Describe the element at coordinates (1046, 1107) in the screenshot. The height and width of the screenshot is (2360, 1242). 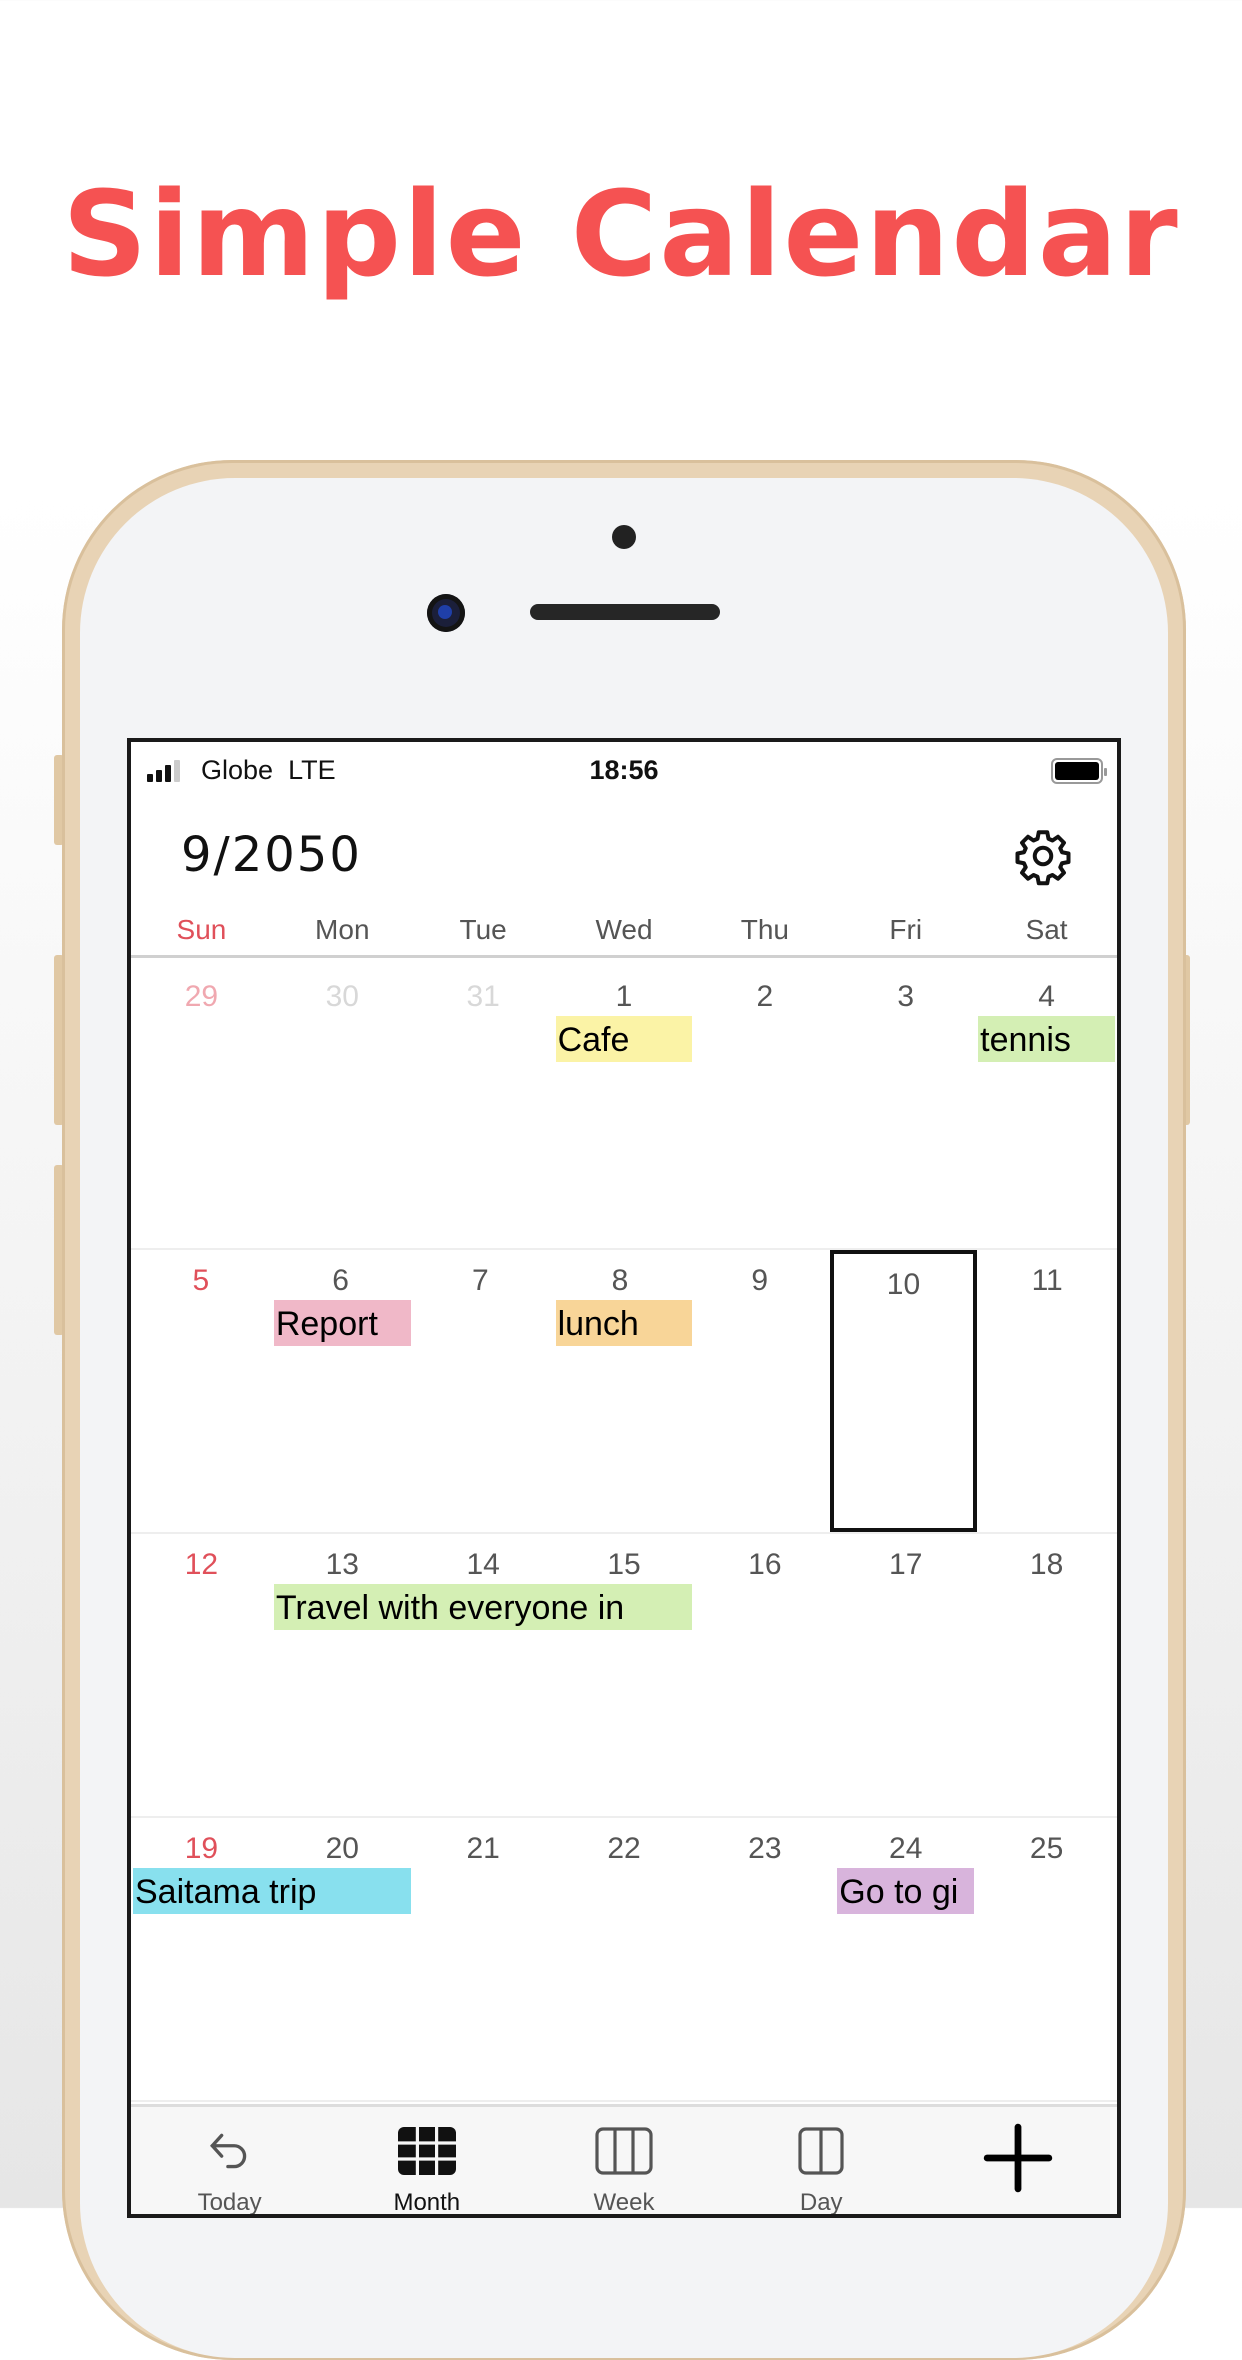
I see `day-cell: 4` at that location.